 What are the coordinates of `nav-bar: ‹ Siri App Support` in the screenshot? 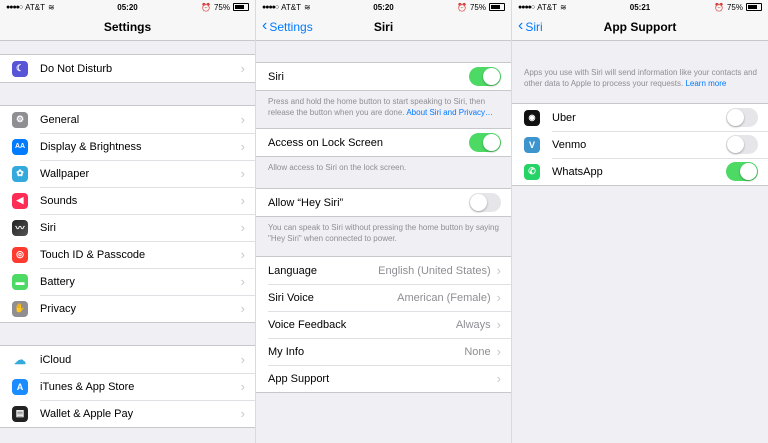 It's located at (640, 27).